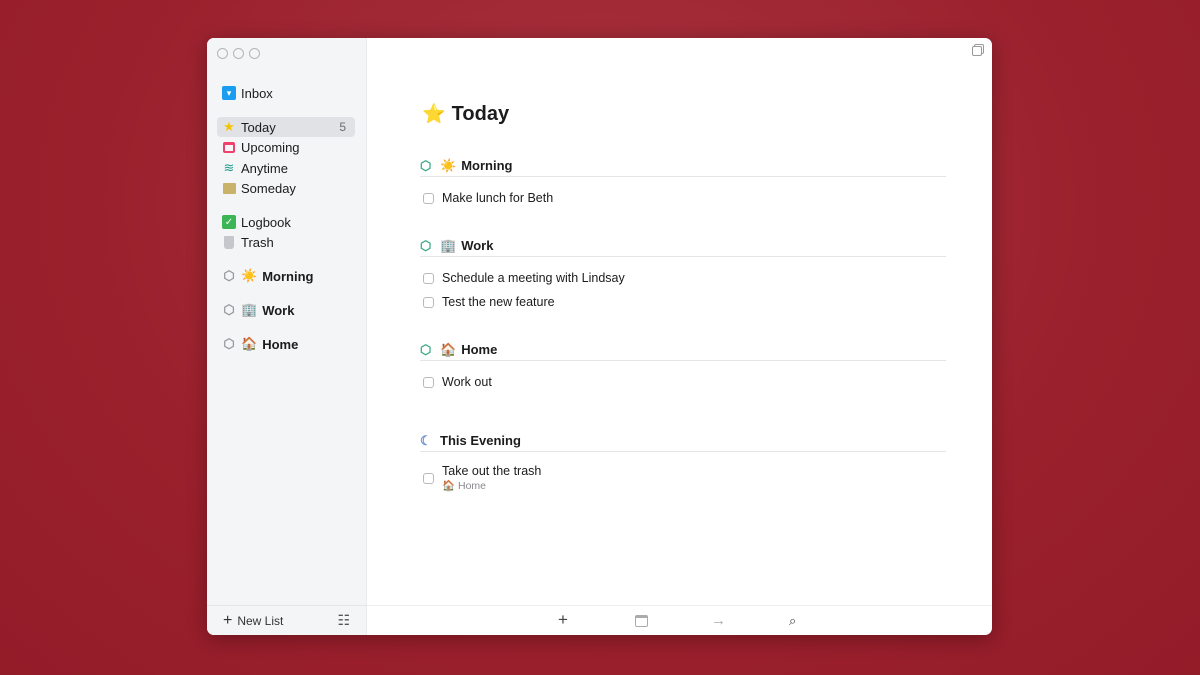 Image resolution: width=1200 pixels, height=675 pixels. I want to click on sidebar-item-trash: Trash, so click(286, 242).